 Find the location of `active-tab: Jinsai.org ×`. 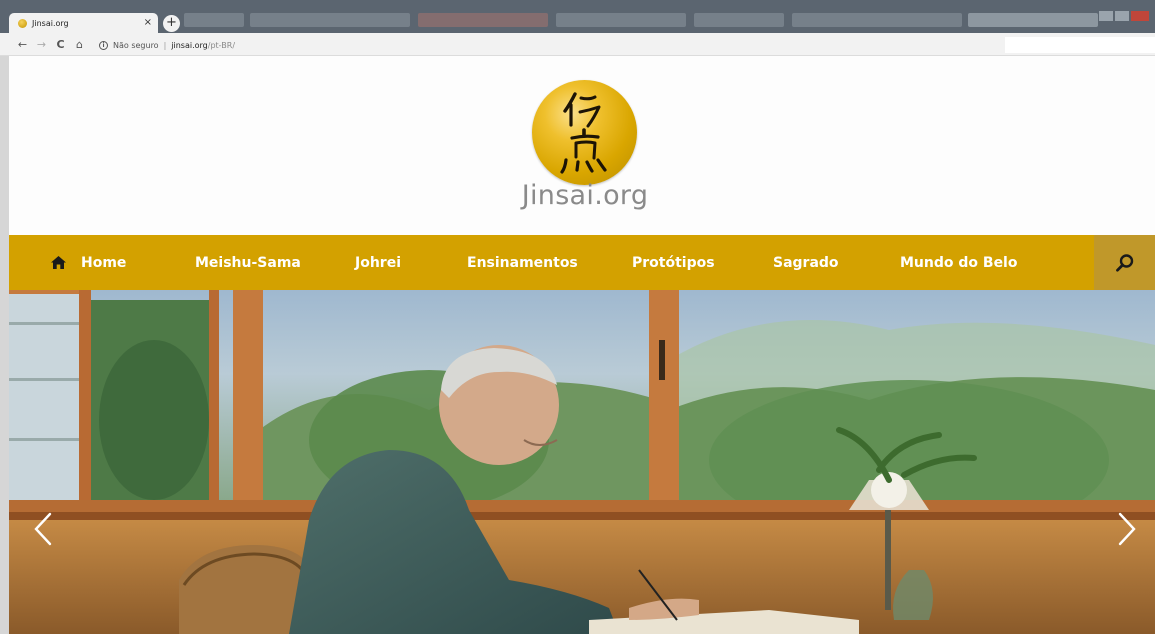

active-tab: Jinsai.org × is located at coordinates (83, 23).